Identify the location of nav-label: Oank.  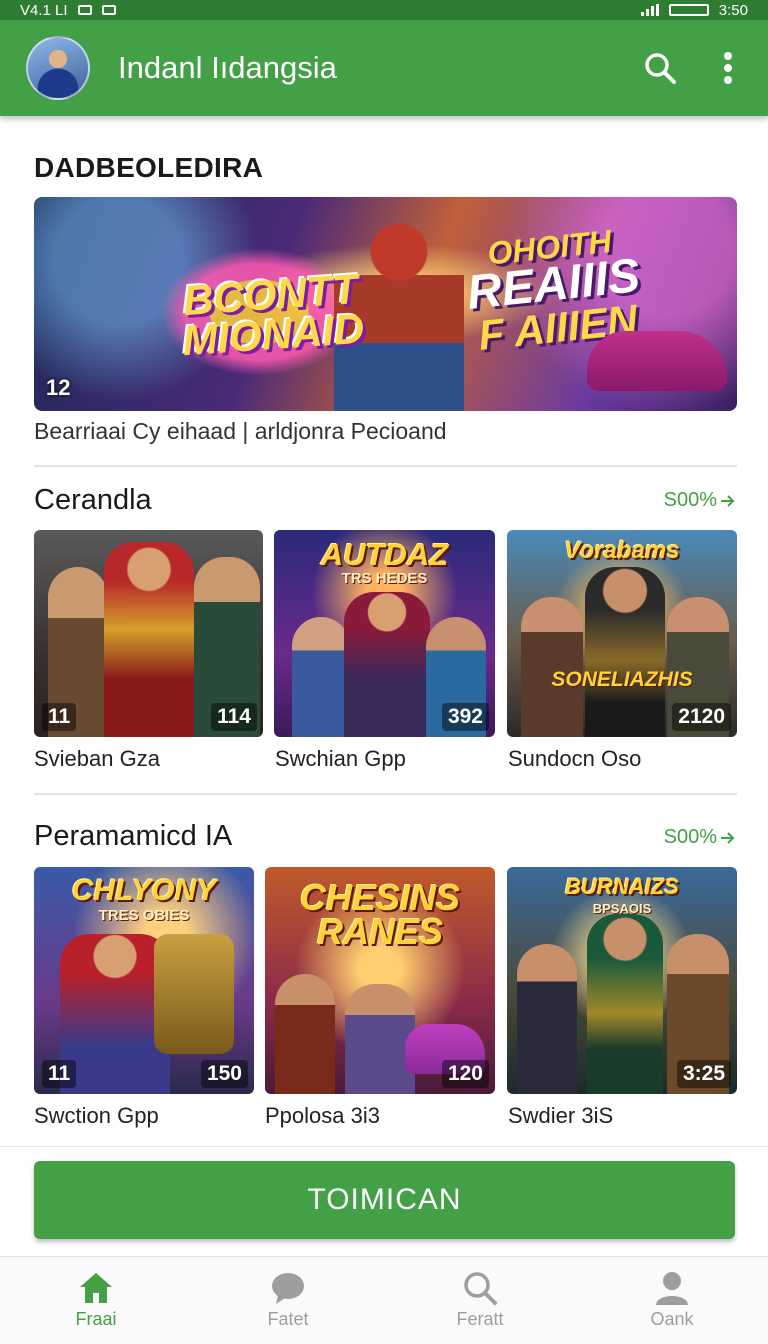
(672, 1319).